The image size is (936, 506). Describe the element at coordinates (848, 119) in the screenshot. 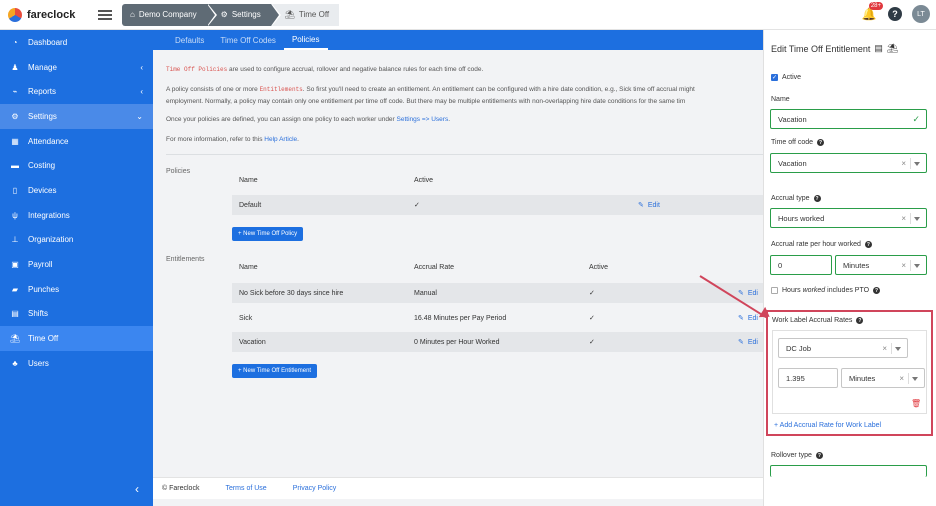

I see `name-input: Vacation ✓` at that location.